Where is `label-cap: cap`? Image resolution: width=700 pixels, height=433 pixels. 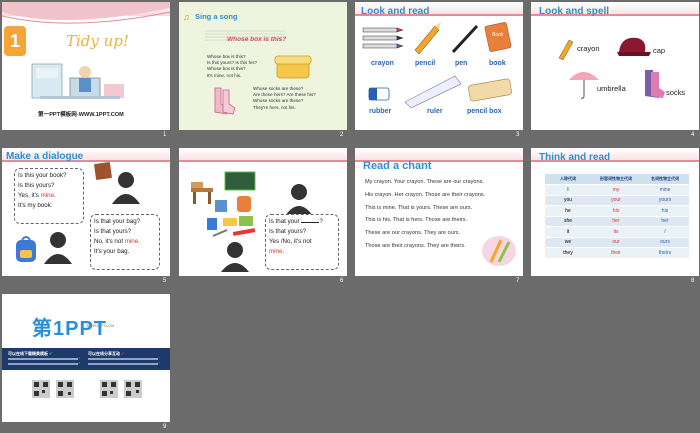
label-cap: cap is located at coordinates (659, 50).